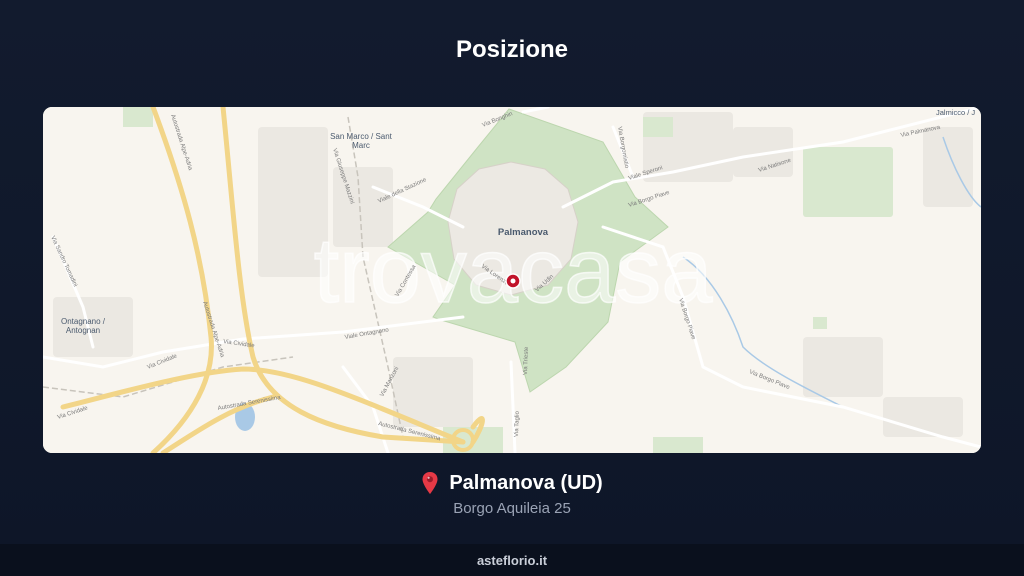 The image size is (1024, 576). I want to click on road-label-via-taglio: Via Taglio, so click(517, 423).